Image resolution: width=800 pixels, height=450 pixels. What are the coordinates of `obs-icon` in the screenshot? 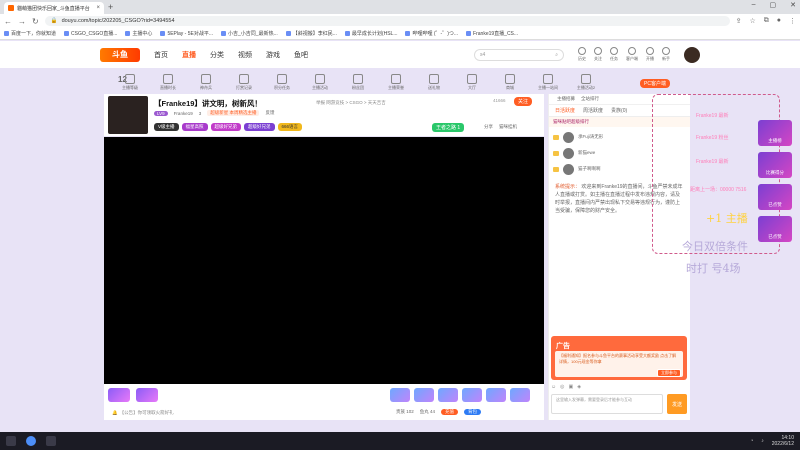 It's located at (51, 441).